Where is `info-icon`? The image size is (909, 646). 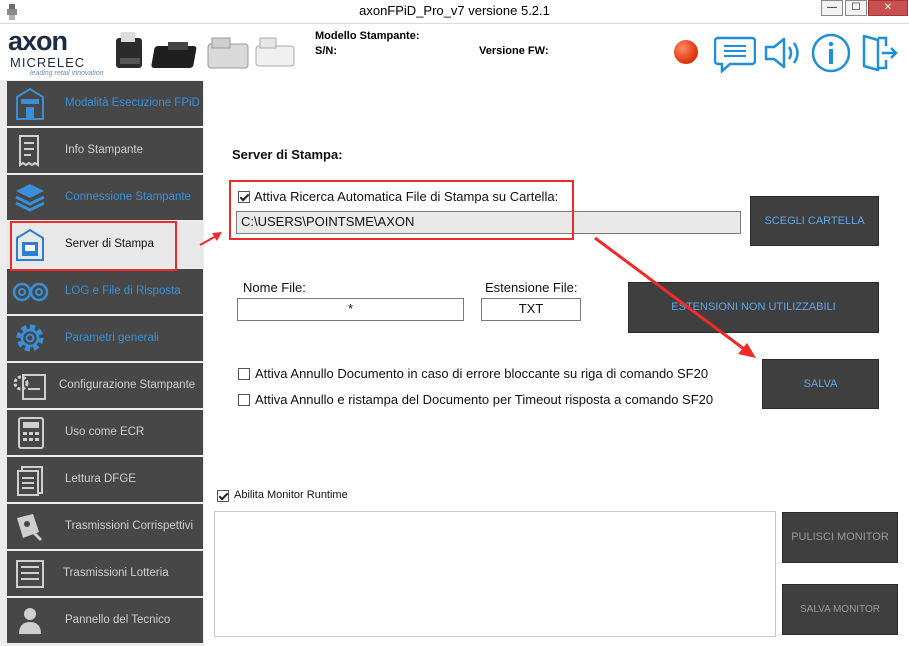
info-icon is located at coordinates (831, 53).